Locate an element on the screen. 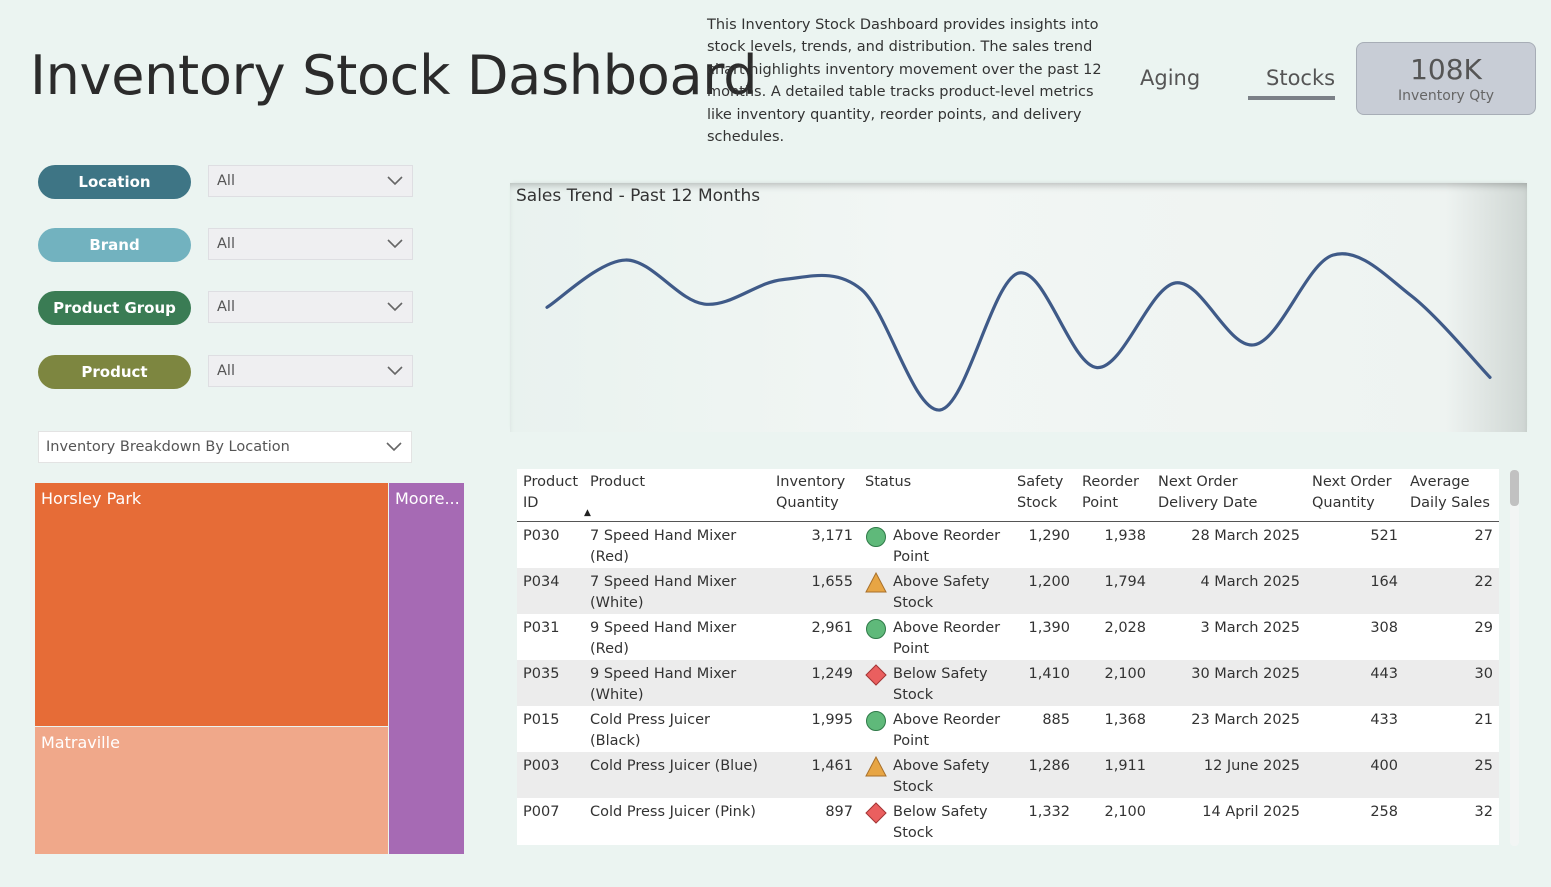 The image size is (1551, 887). table-cell-next-qty: 258 is located at coordinates (1384, 811).